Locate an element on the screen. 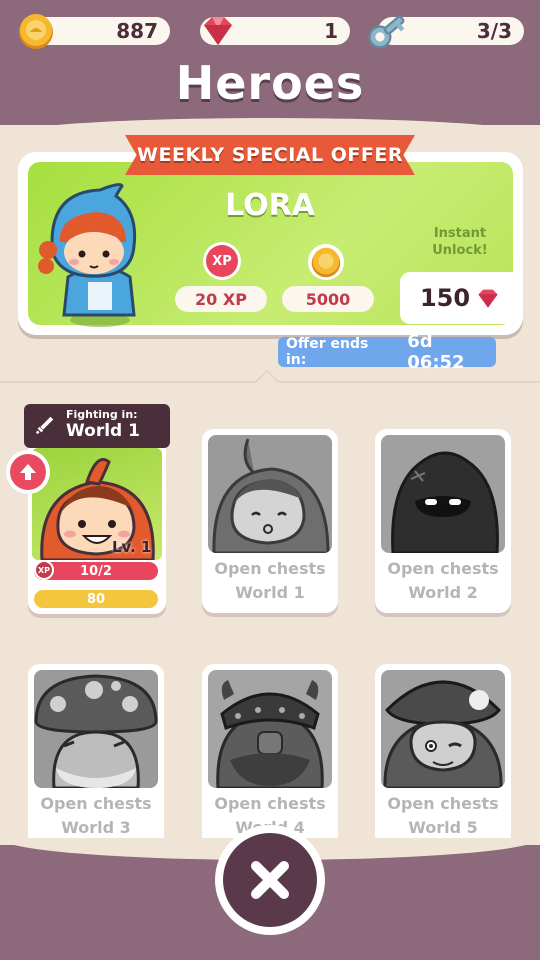 The height and width of the screenshot is (960, 540). divider-notch is located at coordinates (267, 382).